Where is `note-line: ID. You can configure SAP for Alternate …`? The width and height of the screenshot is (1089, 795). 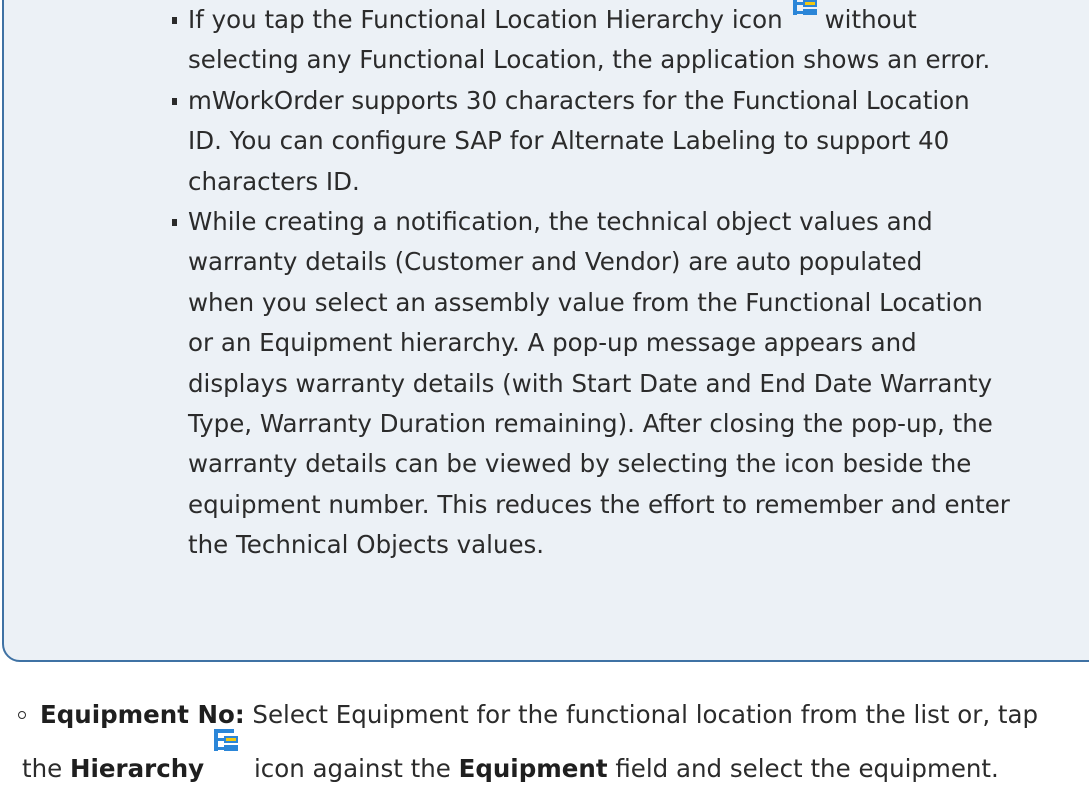
note-line: ID. You can configure SAP for Alternate … is located at coordinates (569, 141).